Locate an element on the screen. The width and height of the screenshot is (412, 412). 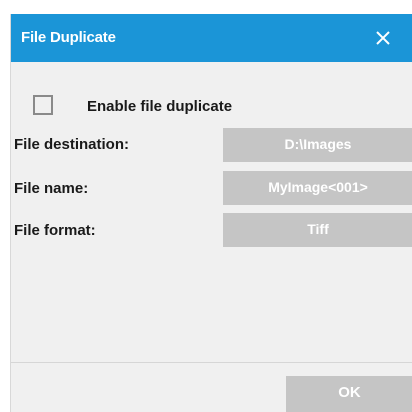
dialog-titlebar: File Duplicate is located at coordinates (211, 38).